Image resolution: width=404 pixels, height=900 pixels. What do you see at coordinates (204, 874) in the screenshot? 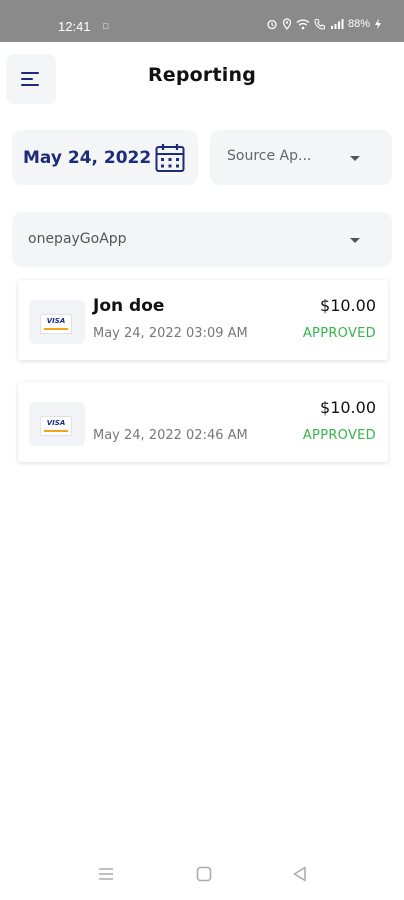
I see `home-icon` at bounding box center [204, 874].